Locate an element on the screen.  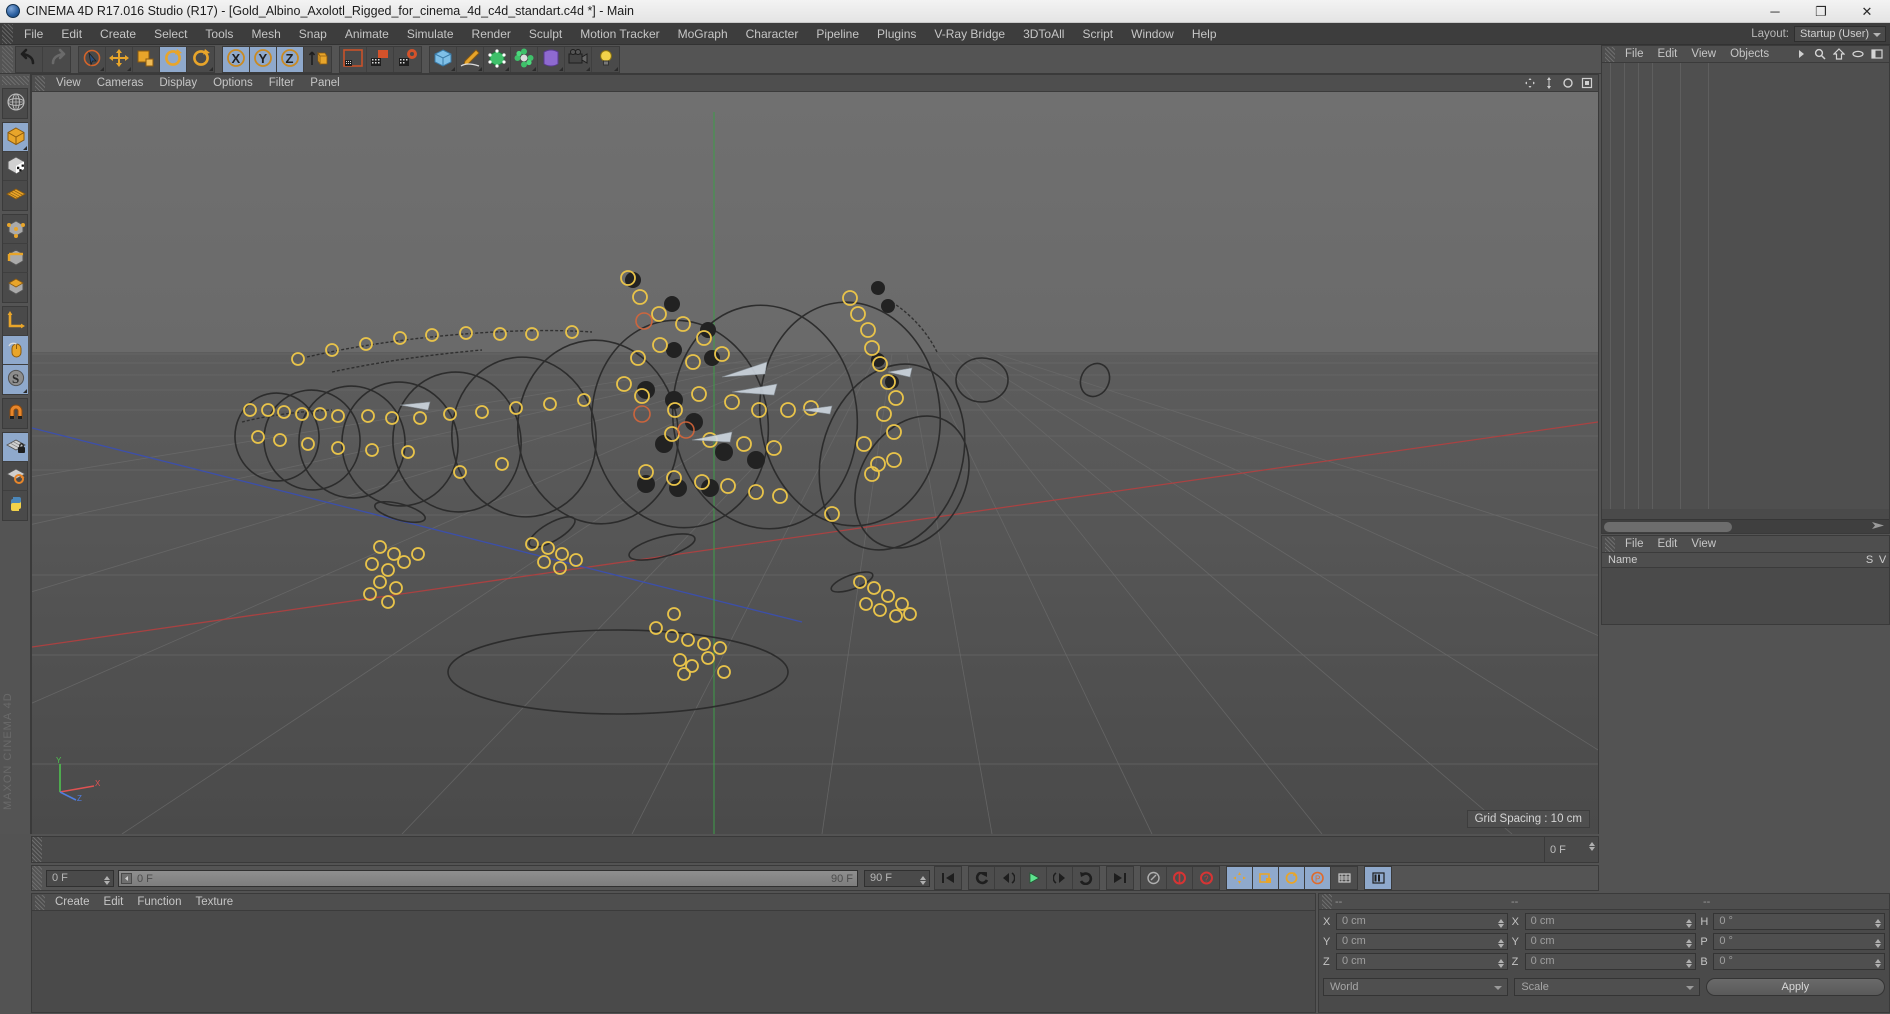
layer-menu-view: View is located at coordinates (1703, 544).